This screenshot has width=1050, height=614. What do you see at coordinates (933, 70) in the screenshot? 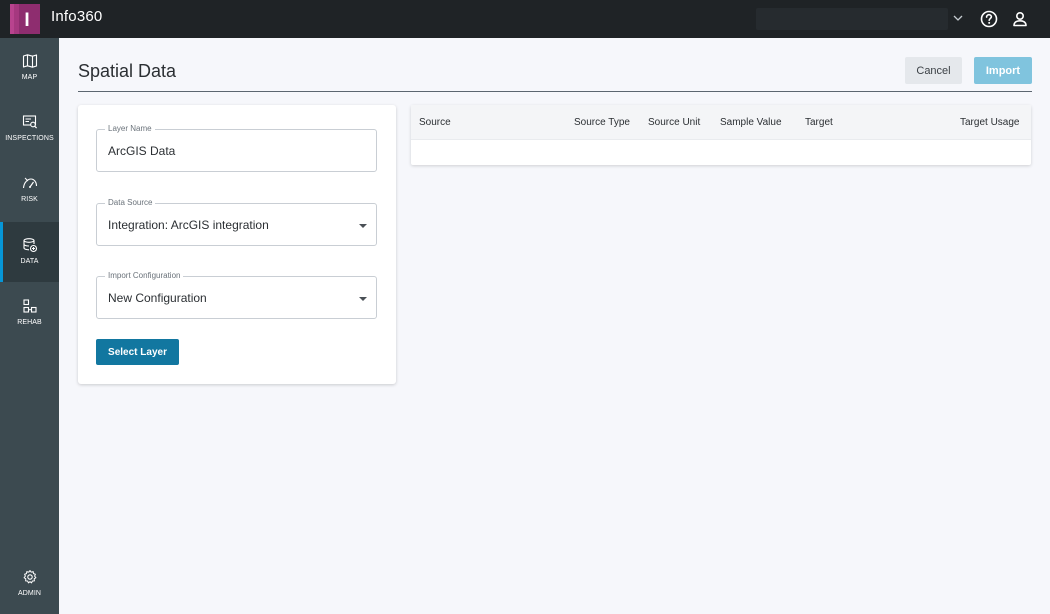
I see `cancel-button: Cancel` at bounding box center [933, 70].